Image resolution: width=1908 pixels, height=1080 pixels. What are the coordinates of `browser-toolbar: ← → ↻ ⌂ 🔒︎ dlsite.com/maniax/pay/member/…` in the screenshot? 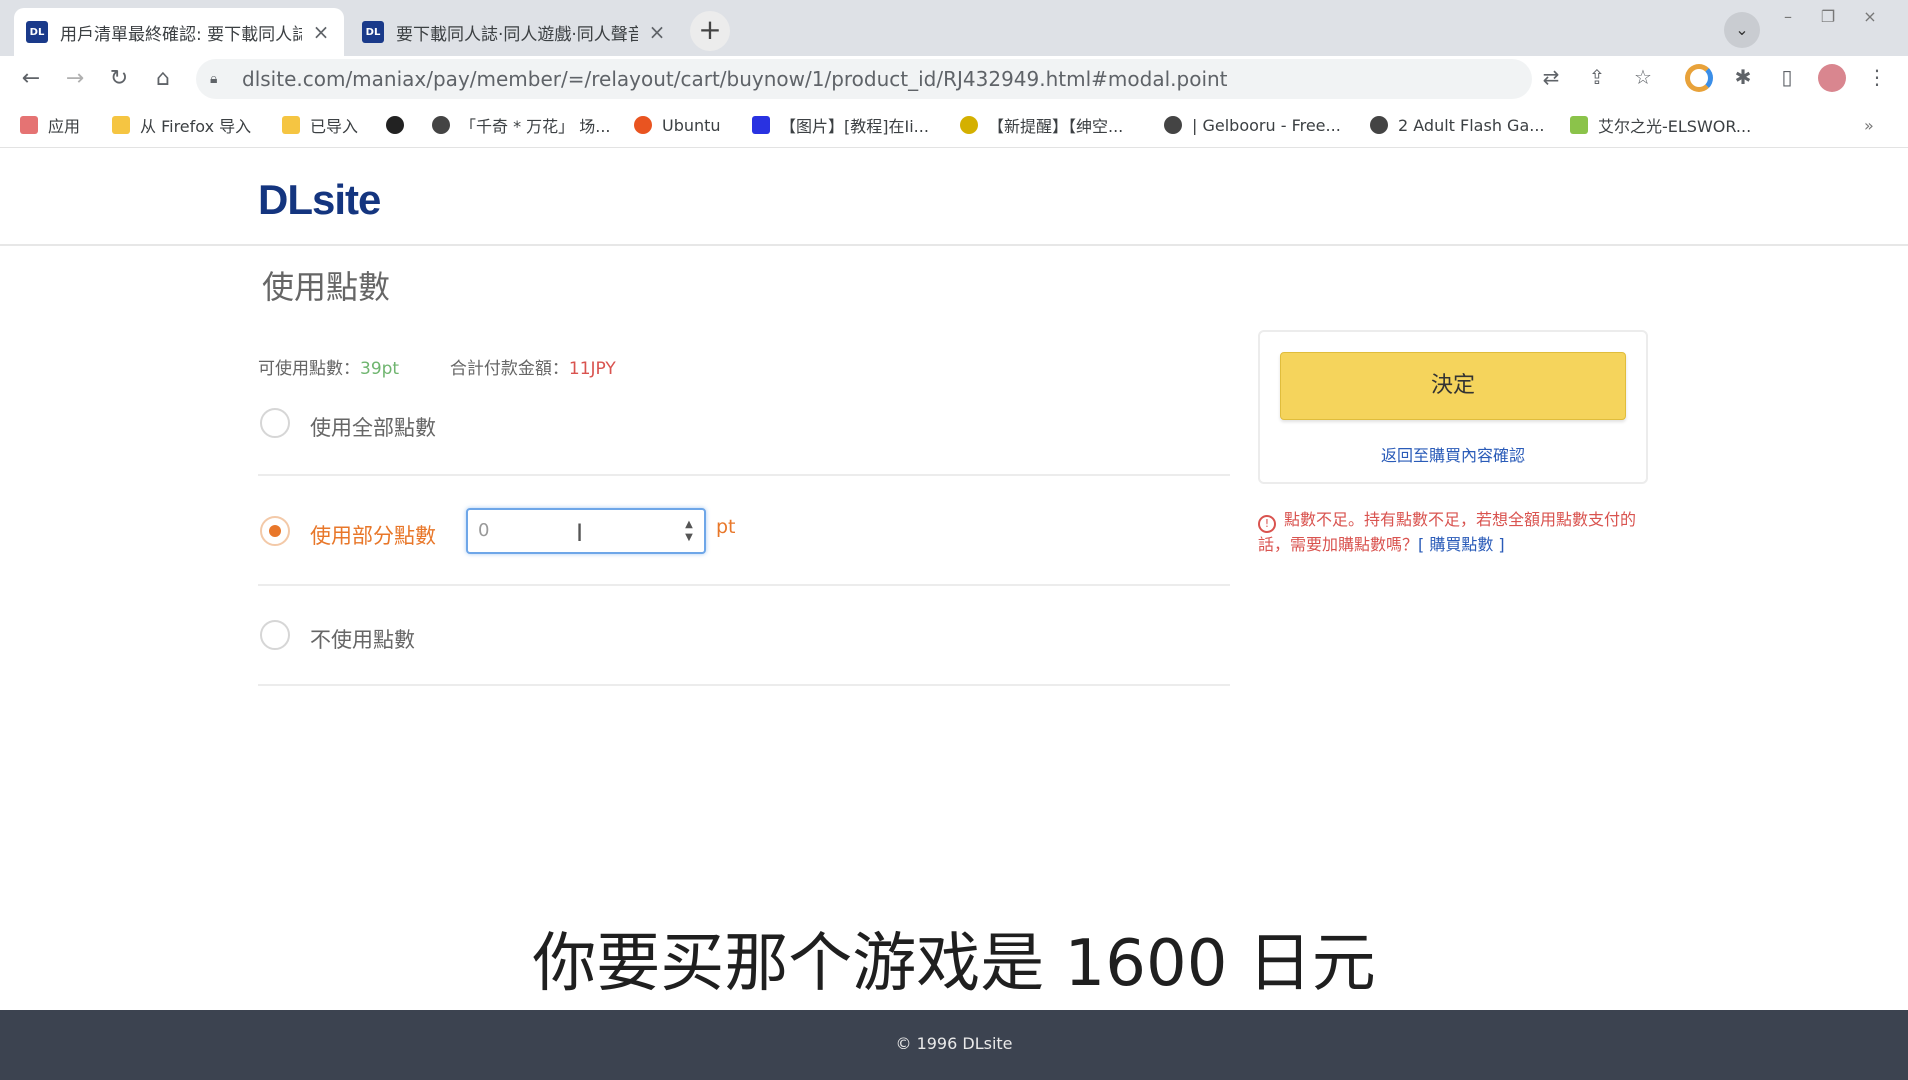 It's located at (954, 79).